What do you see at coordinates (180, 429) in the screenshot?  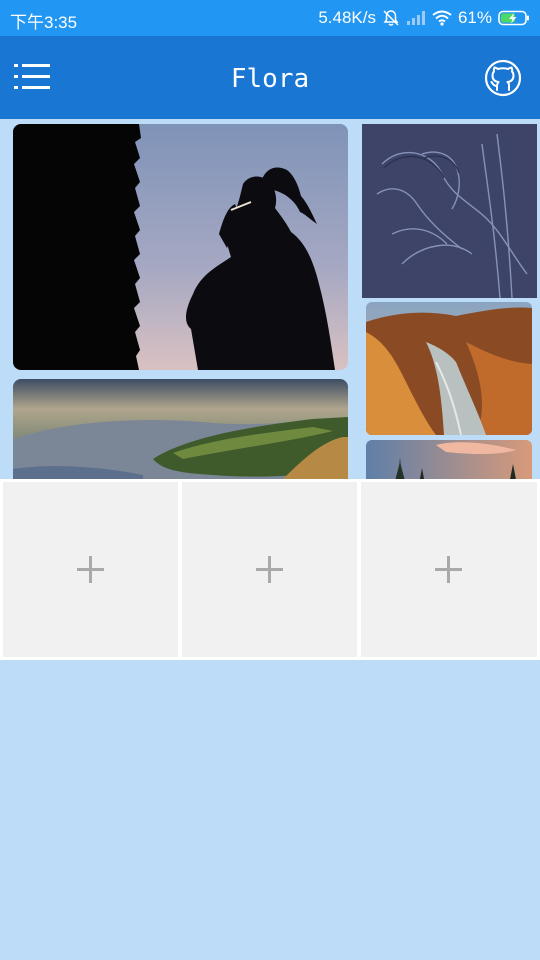 I see `aerial-landscape-photo` at bounding box center [180, 429].